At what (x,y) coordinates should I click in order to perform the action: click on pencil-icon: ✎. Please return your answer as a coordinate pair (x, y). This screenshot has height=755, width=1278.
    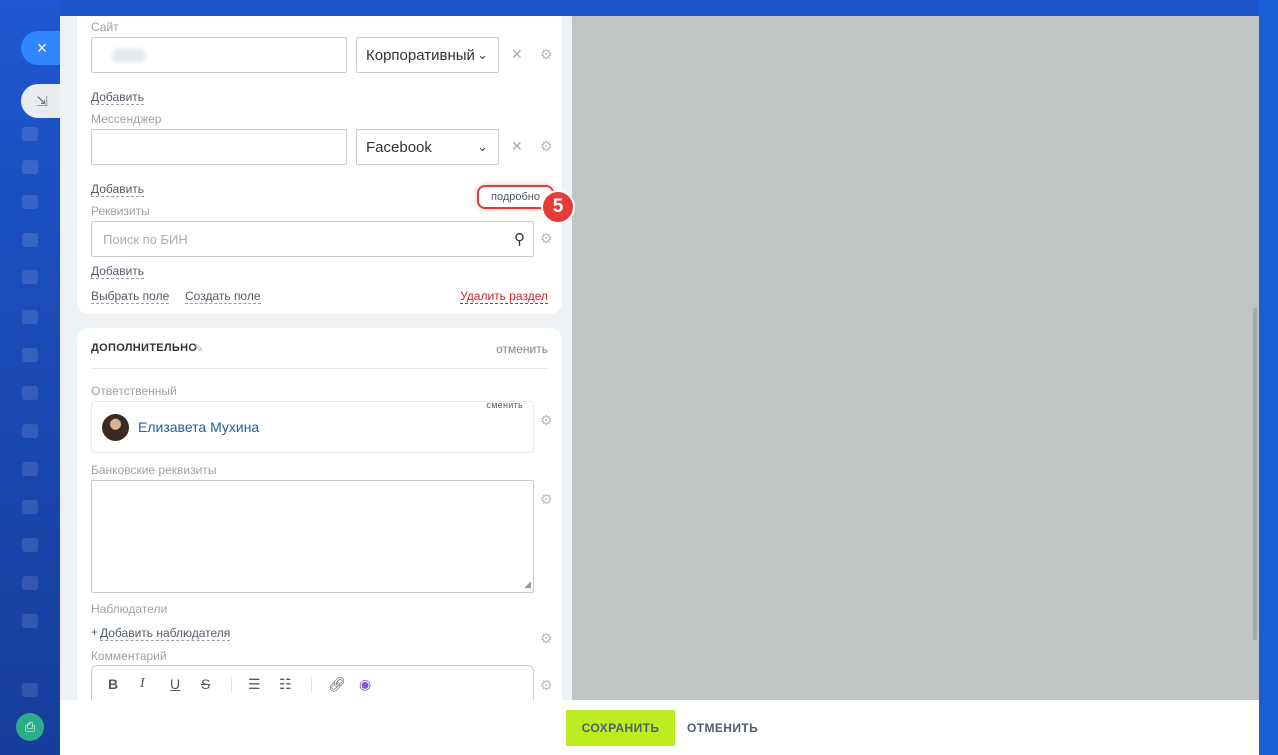
    Looking at the image, I should click on (198, 348).